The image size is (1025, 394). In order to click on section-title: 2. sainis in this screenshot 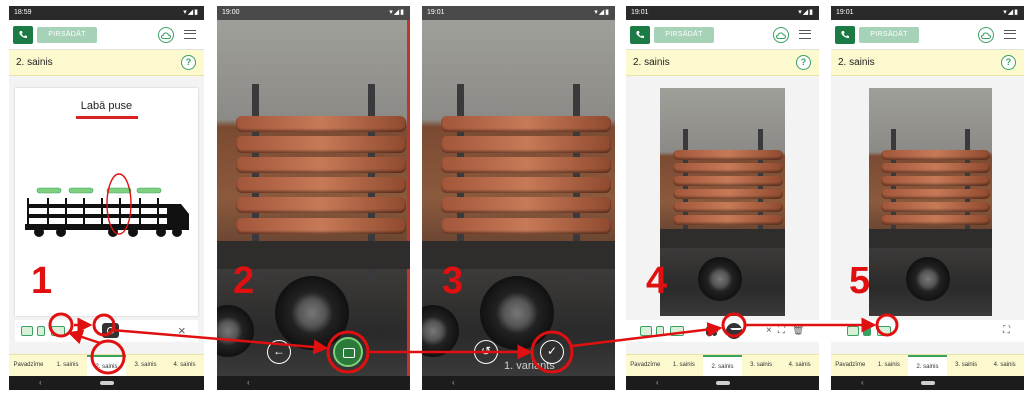, I will do `click(856, 62)`.